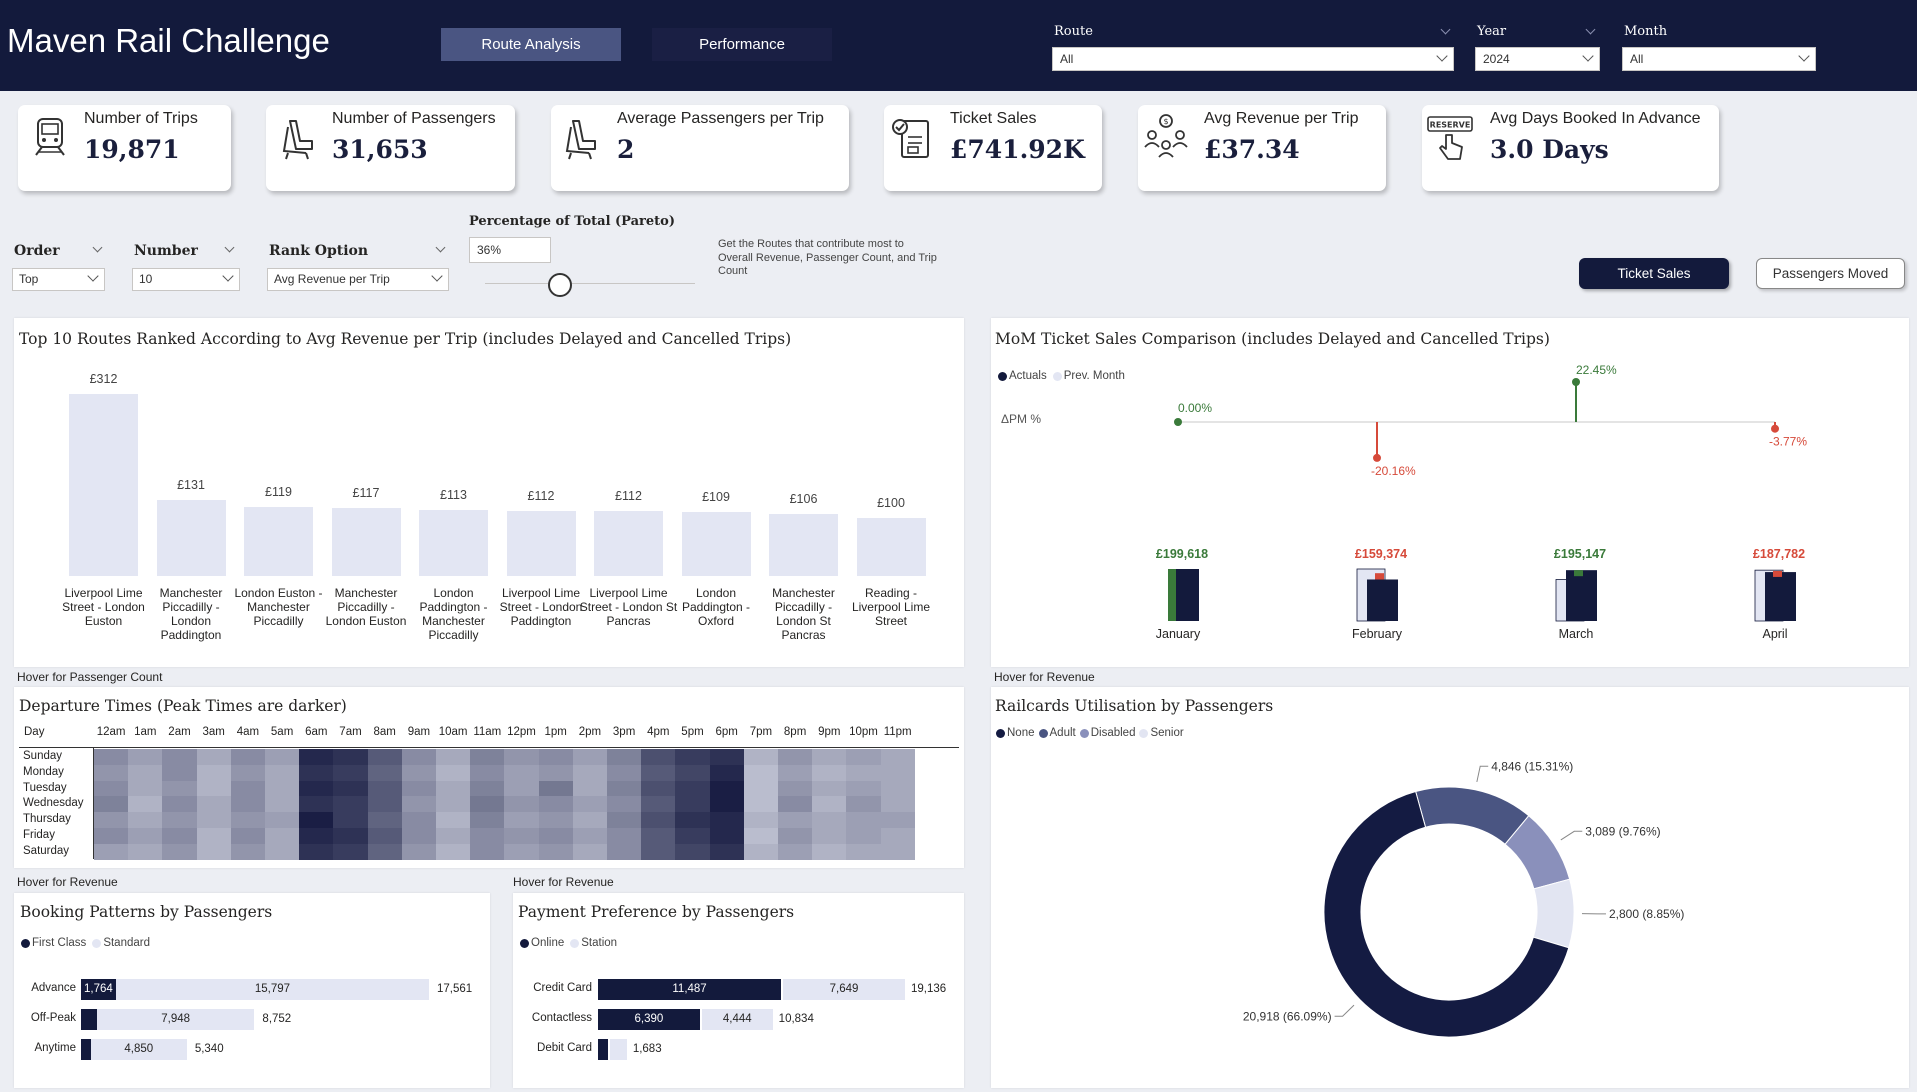 The width and height of the screenshot is (1917, 1092). What do you see at coordinates (1646, 914) in the screenshot?
I see `donut-data-label: 2,800 (8.85%)` at bounding box center [1646, 914].